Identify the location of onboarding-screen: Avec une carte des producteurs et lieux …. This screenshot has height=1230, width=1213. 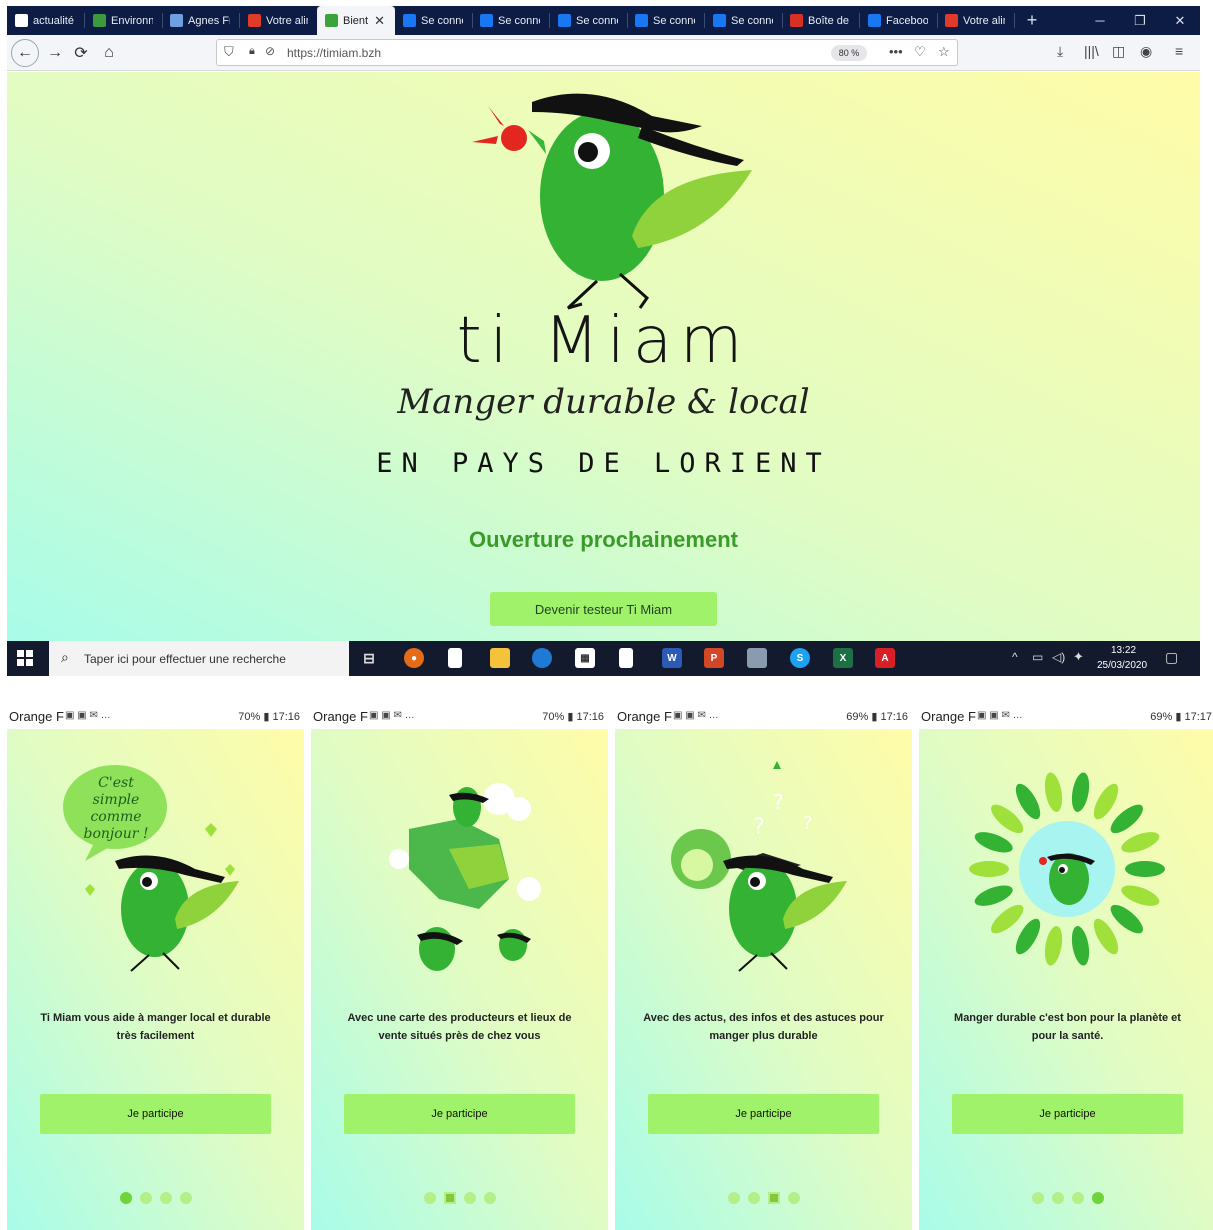
(459, 979).